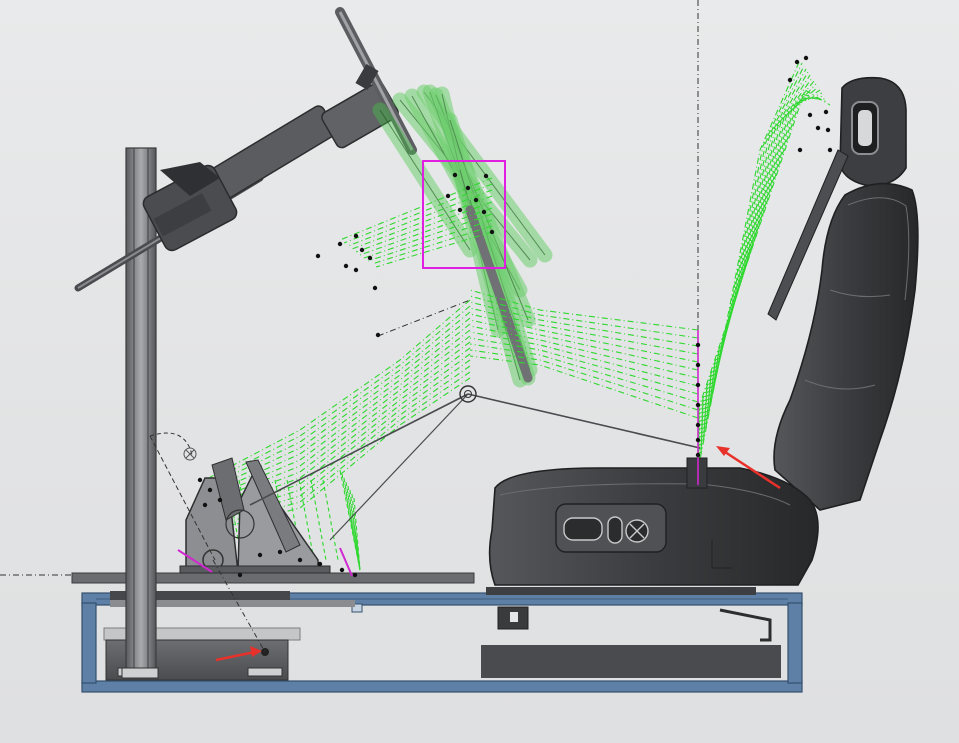  What do you see at coordinates (462, 236) in the screenshot?
I see `motion-envelope-tubes` at bounding box center [462, 236].